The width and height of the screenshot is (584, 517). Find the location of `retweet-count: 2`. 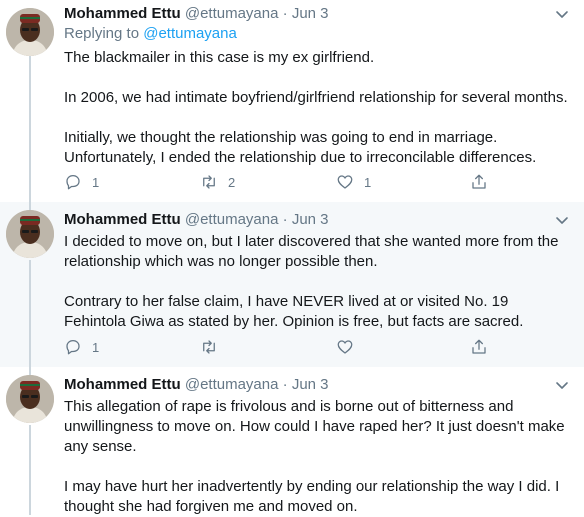

retweet-count: 2 is located at coordinates (232, 182).